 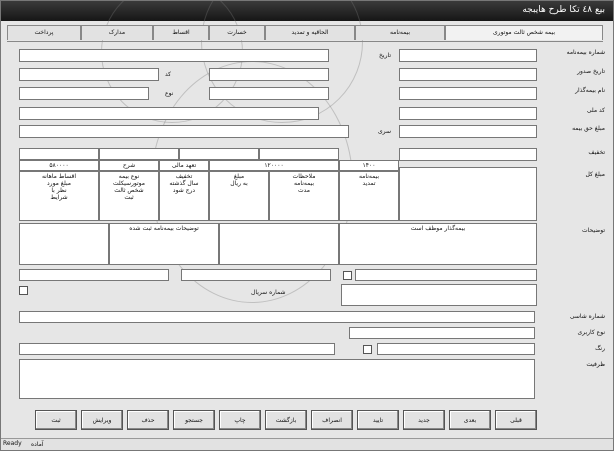 I want to click on table-cell: شرح, so click(x=129, y=165).